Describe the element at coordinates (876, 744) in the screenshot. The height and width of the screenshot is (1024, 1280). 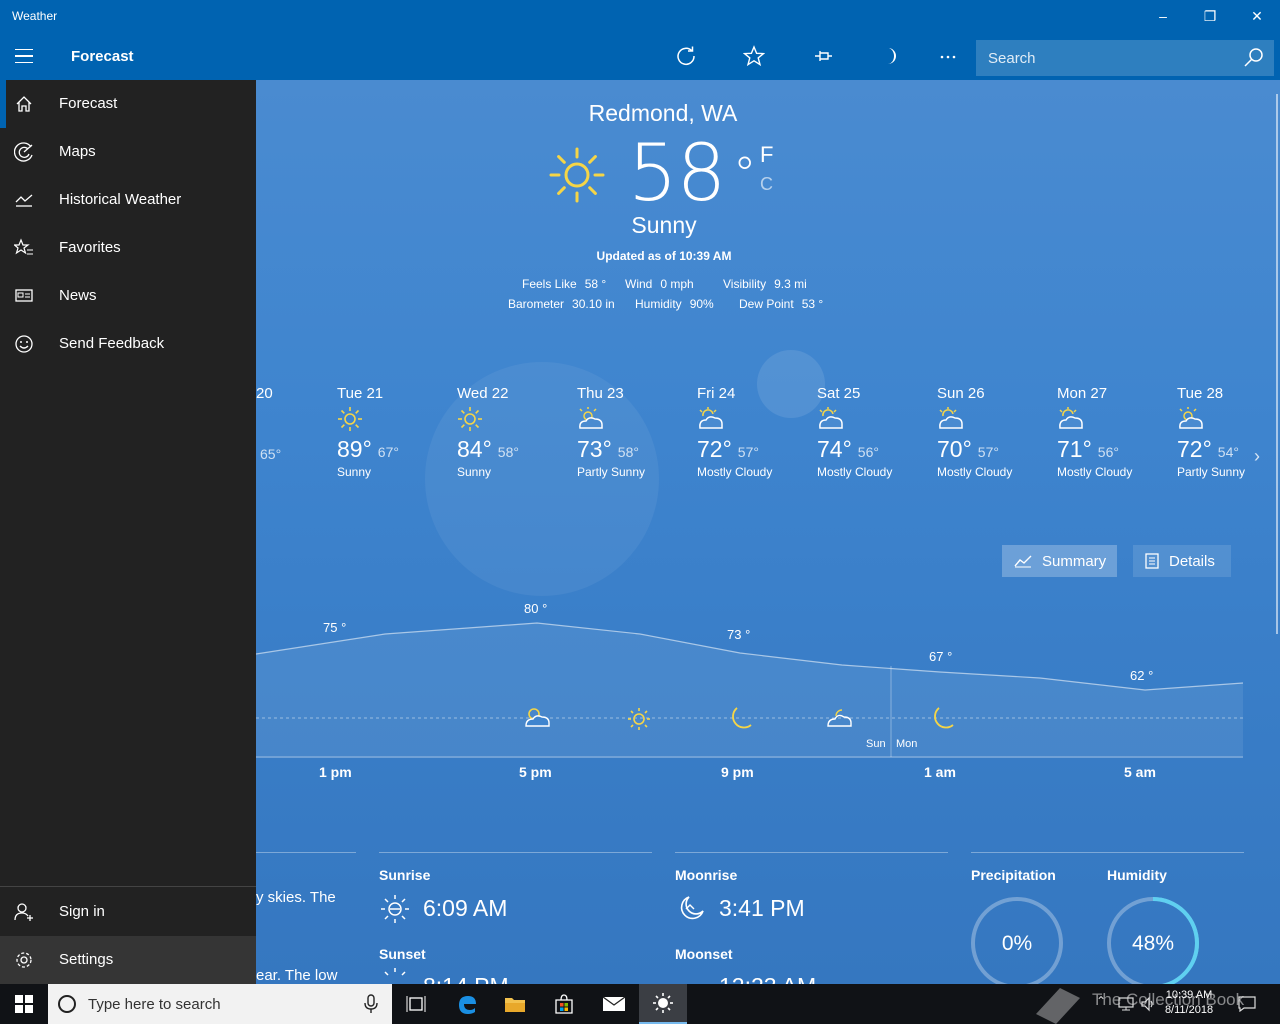
I see `day-divider-before: Sun` at that location.